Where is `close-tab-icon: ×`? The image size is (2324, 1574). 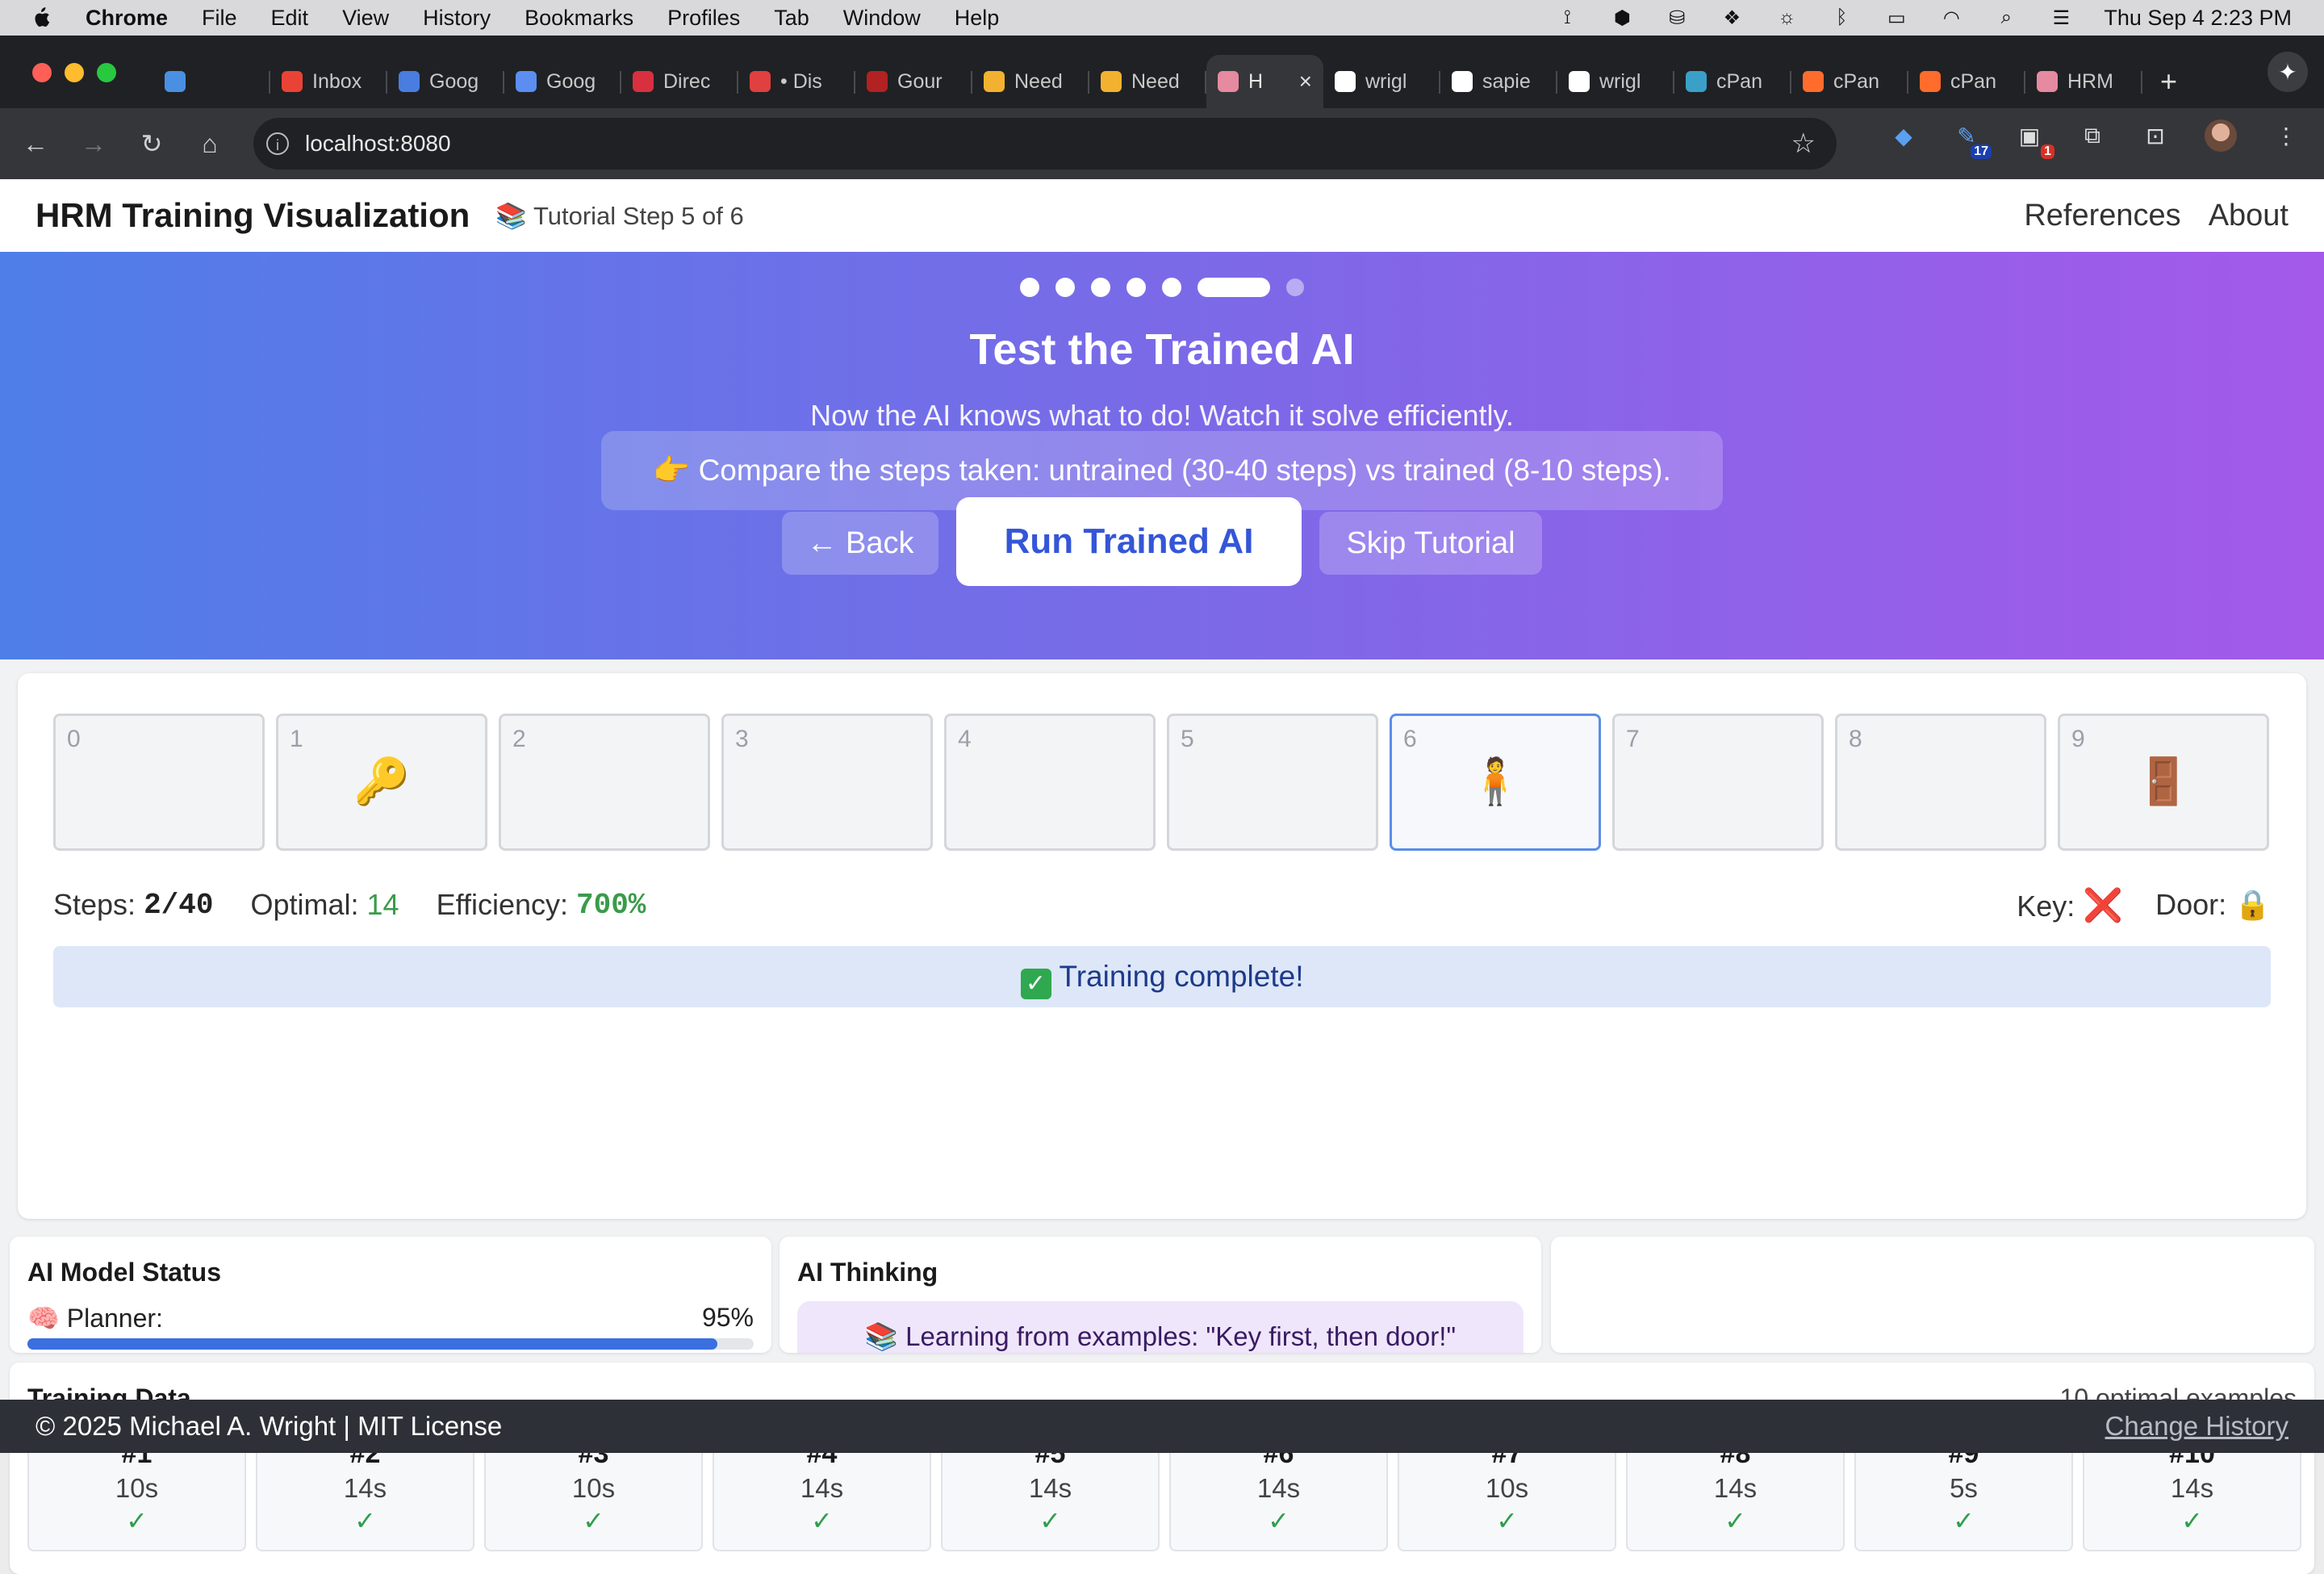
close-tab-icon: × is located at coordinates (1305, 81).